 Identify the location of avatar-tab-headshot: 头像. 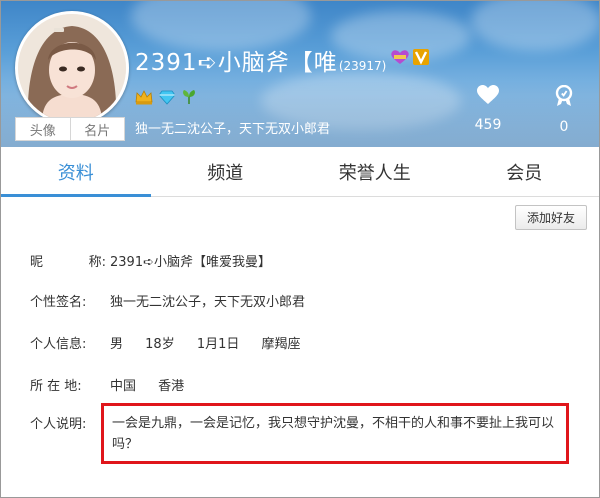
(43, 129).